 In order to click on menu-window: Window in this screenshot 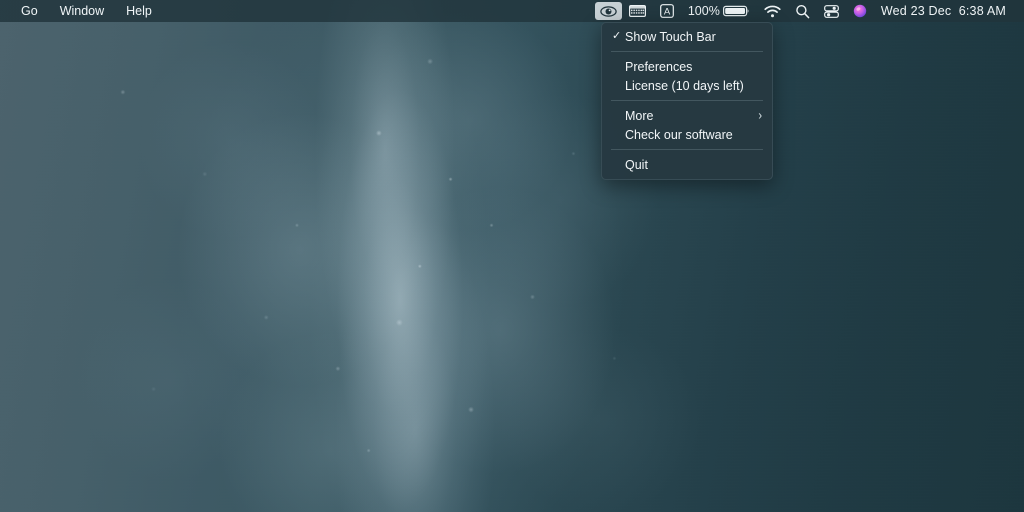, I will do `click(82, 11)`.